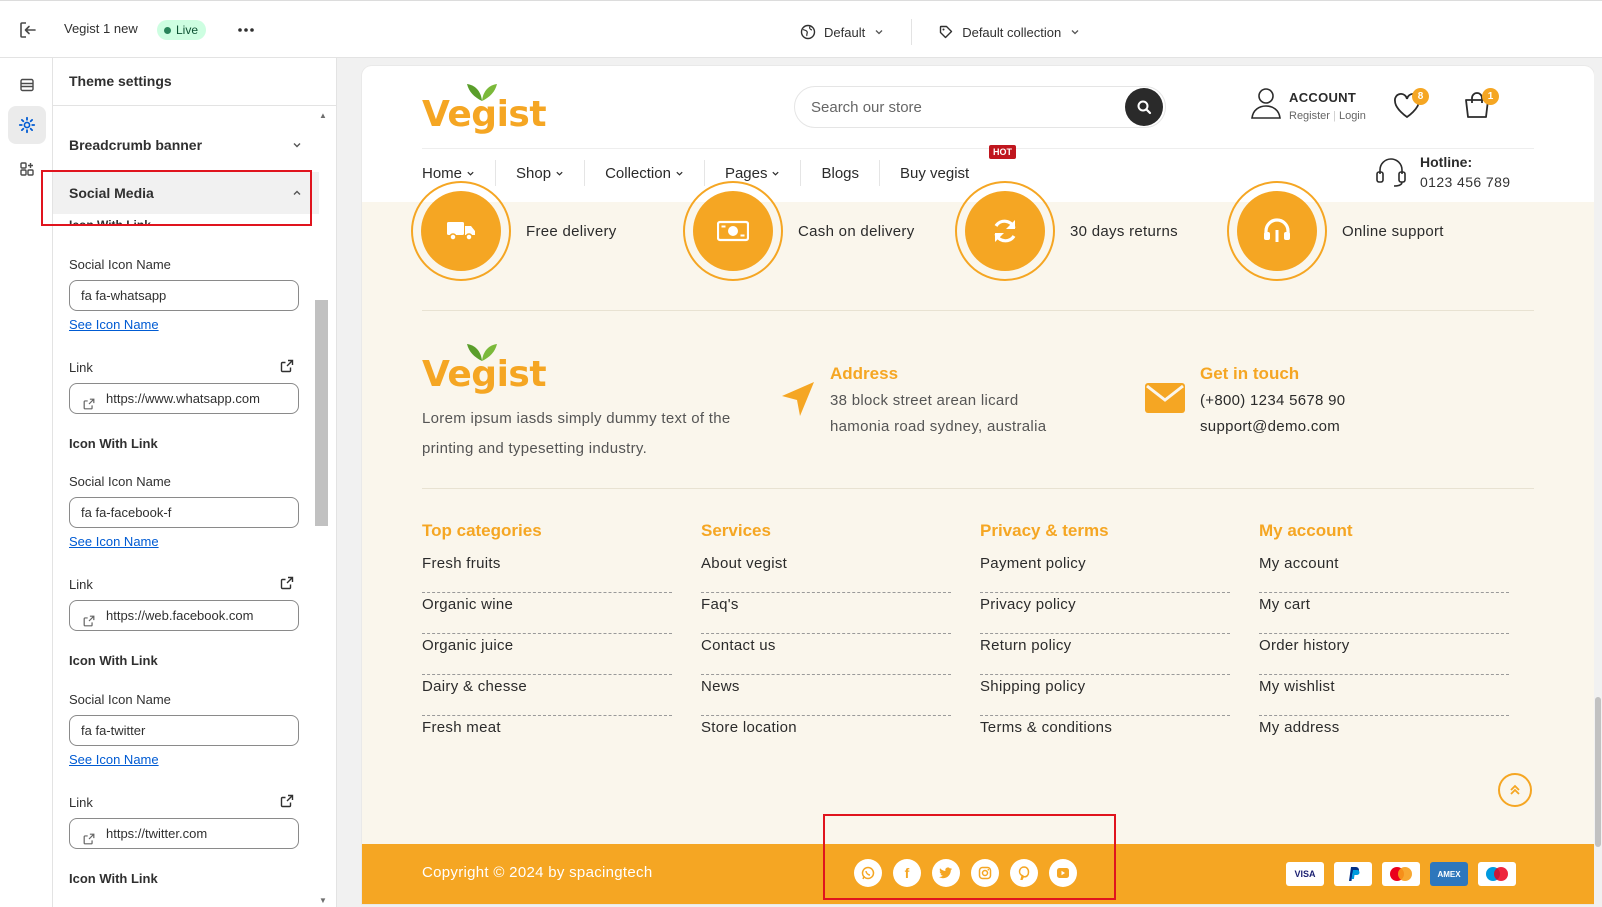 The height and width of the screenshot is (907, 1602). Describe the element at coordinates (1393, 231) in the screenshot. I see `service-label: Online support` at that location.